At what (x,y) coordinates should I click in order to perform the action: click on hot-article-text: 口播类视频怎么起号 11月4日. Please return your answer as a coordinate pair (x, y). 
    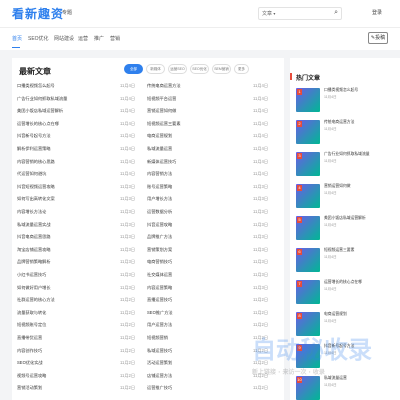
    Looking at the image, I should click on (360, 94).